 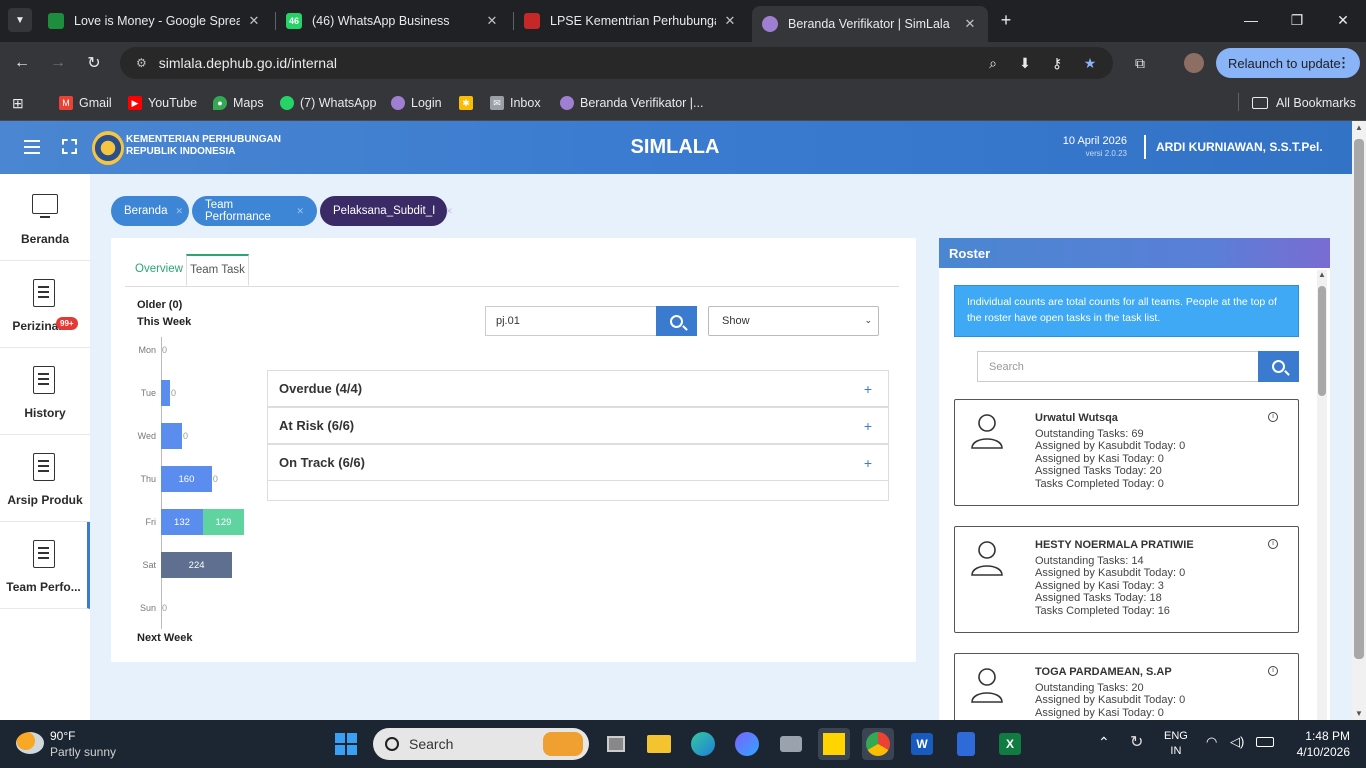 What do you see at coordinates (393, 21) in the screenshot?
I see `browser-tab-whatsapp: 46 (46) WhatsApp Business ✕` at bounding box center [393, 21].